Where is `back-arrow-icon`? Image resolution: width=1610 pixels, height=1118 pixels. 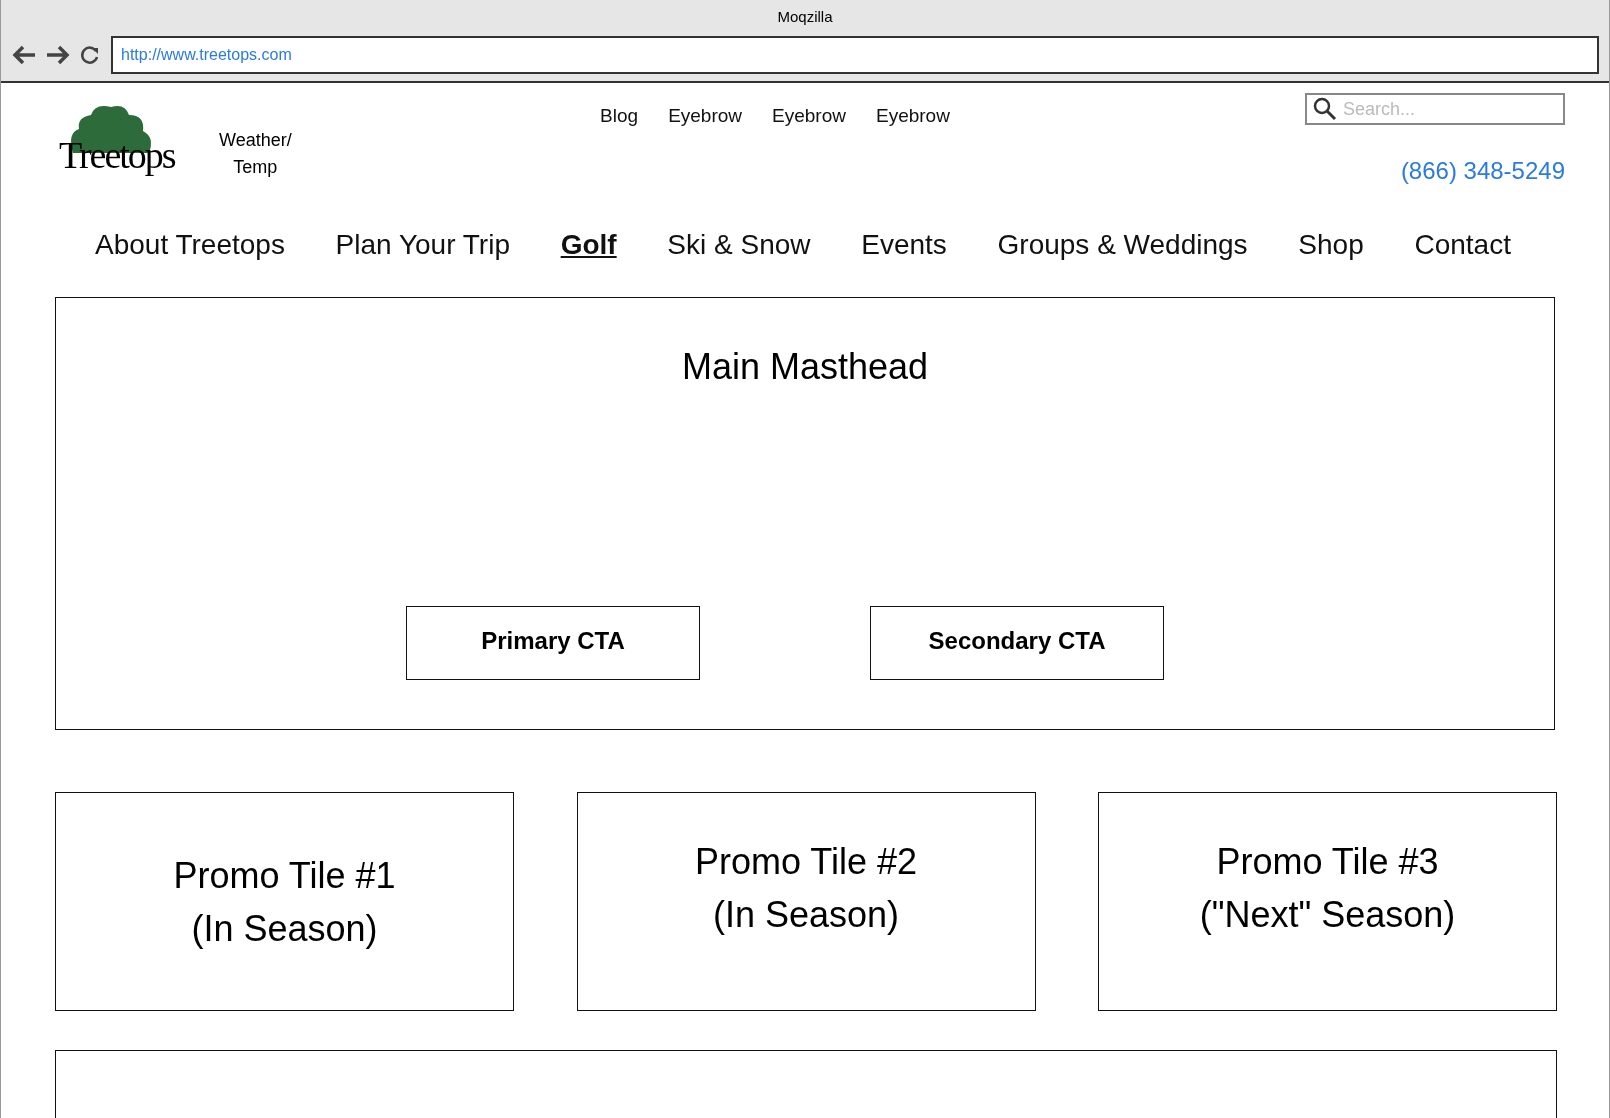
back-arrow-icon is located at coordinates (24, 55).